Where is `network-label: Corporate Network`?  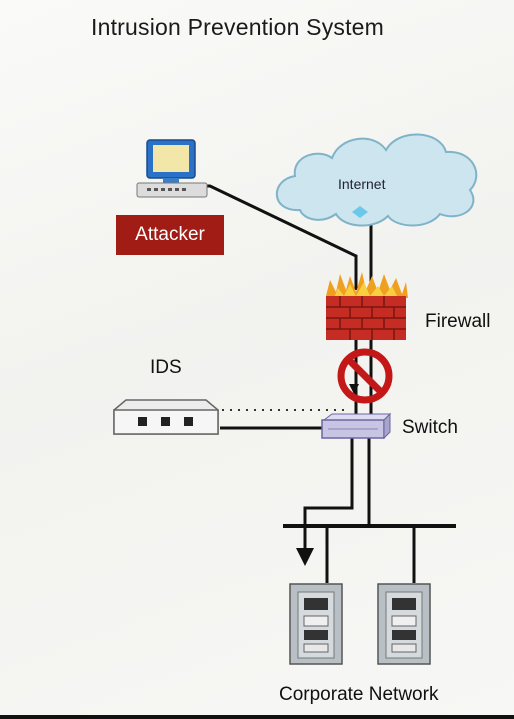 network-label: Corporate Network is located at coordinates (359, 694).